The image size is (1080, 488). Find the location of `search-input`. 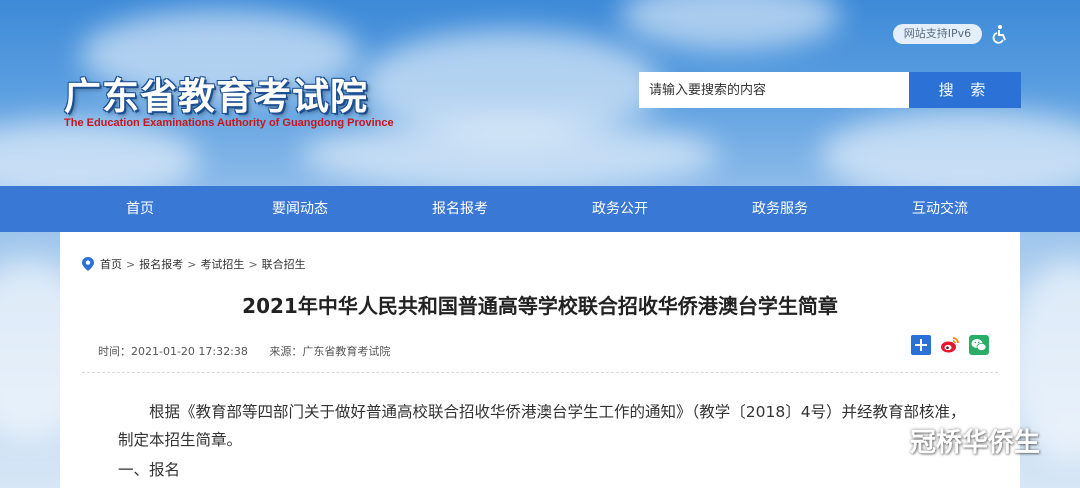

search-input is located at coordinates (774, 90).